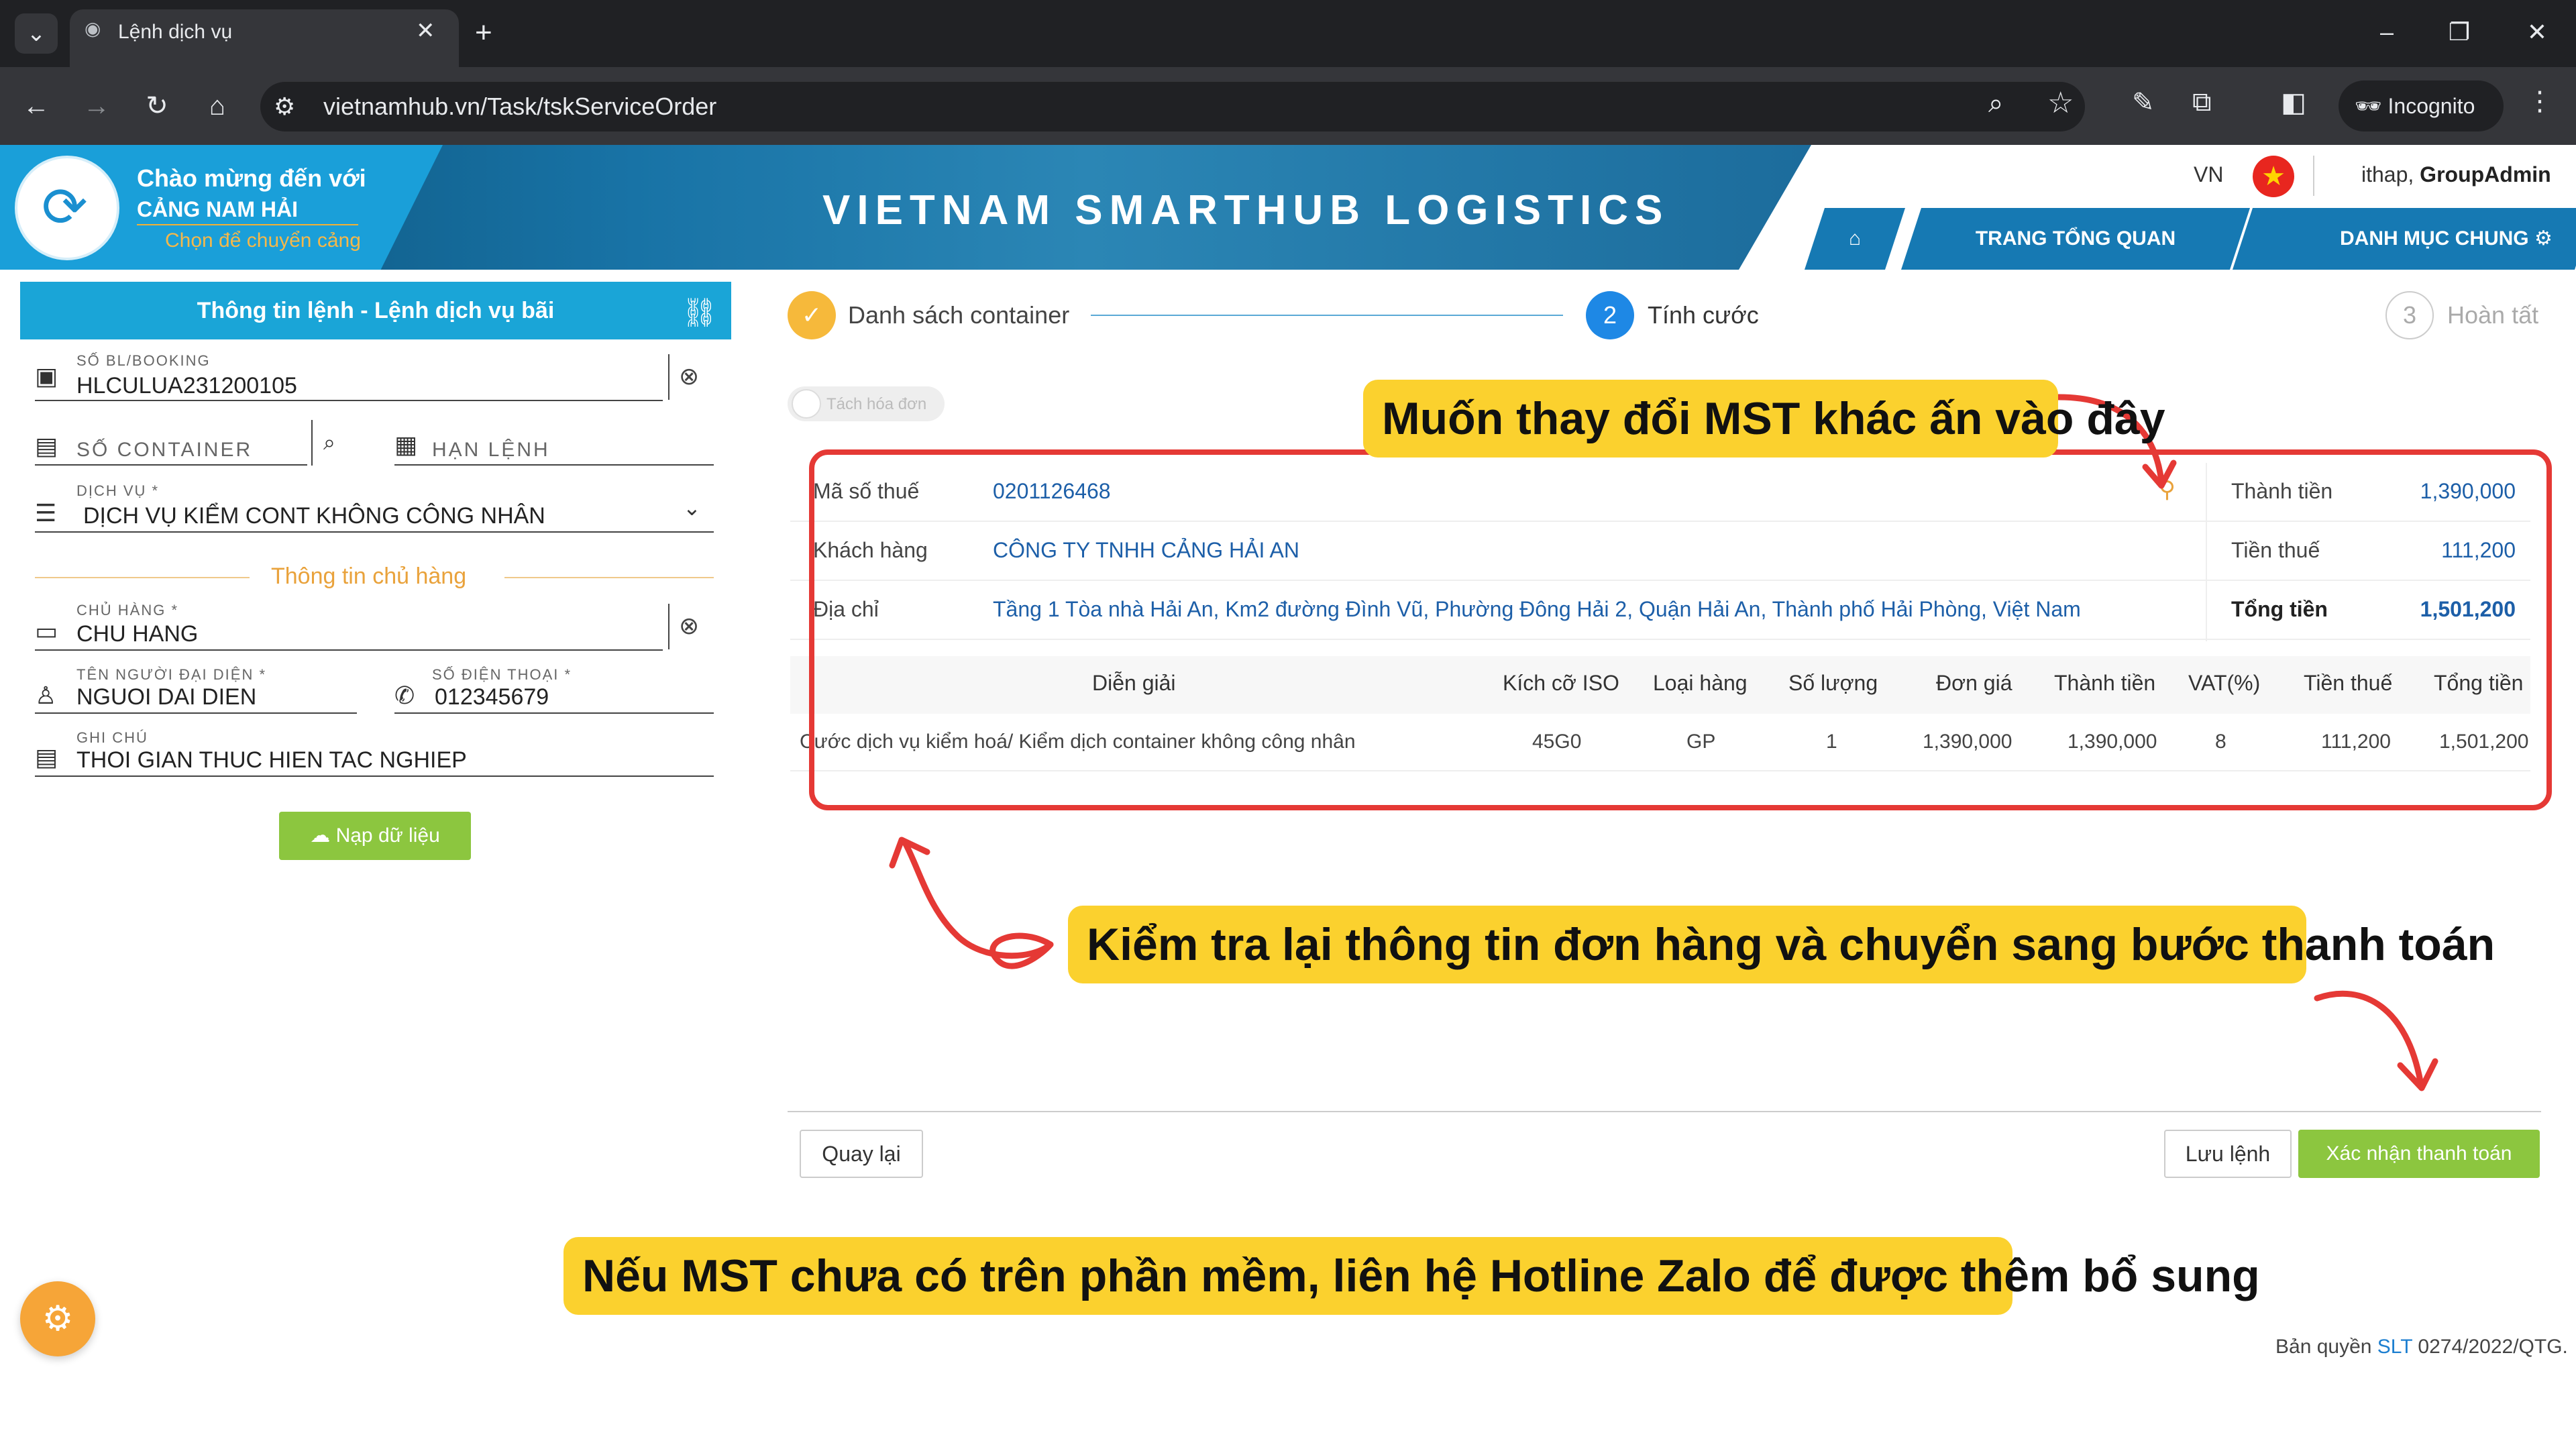  What do you see at coordinates (196, 713) in the screenshot?
I see `representative-underline` at bounding box center [196, 713].